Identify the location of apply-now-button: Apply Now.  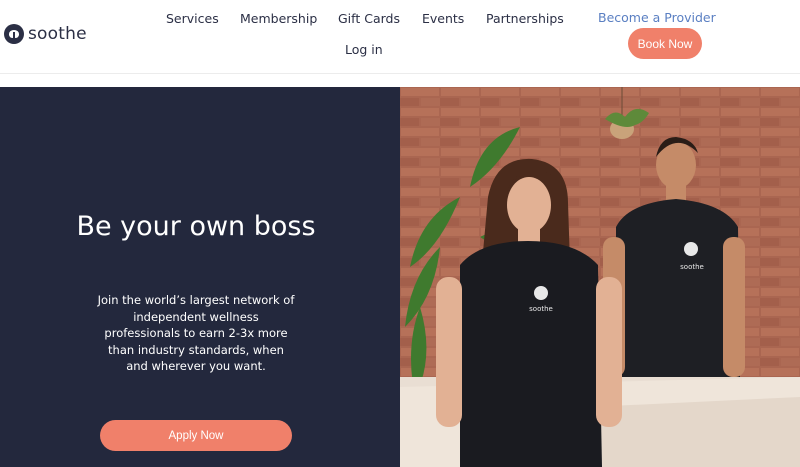
(196, 435).